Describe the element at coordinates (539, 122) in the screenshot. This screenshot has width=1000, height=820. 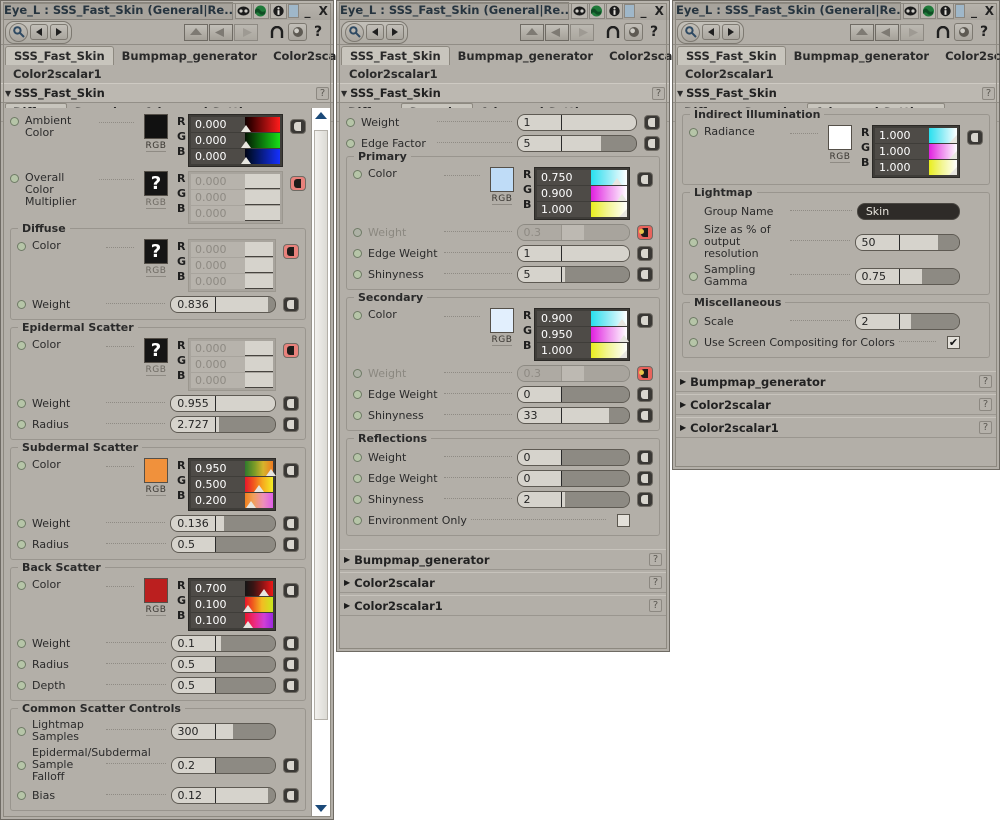
I see `specular-weight-value: 1` at that location.